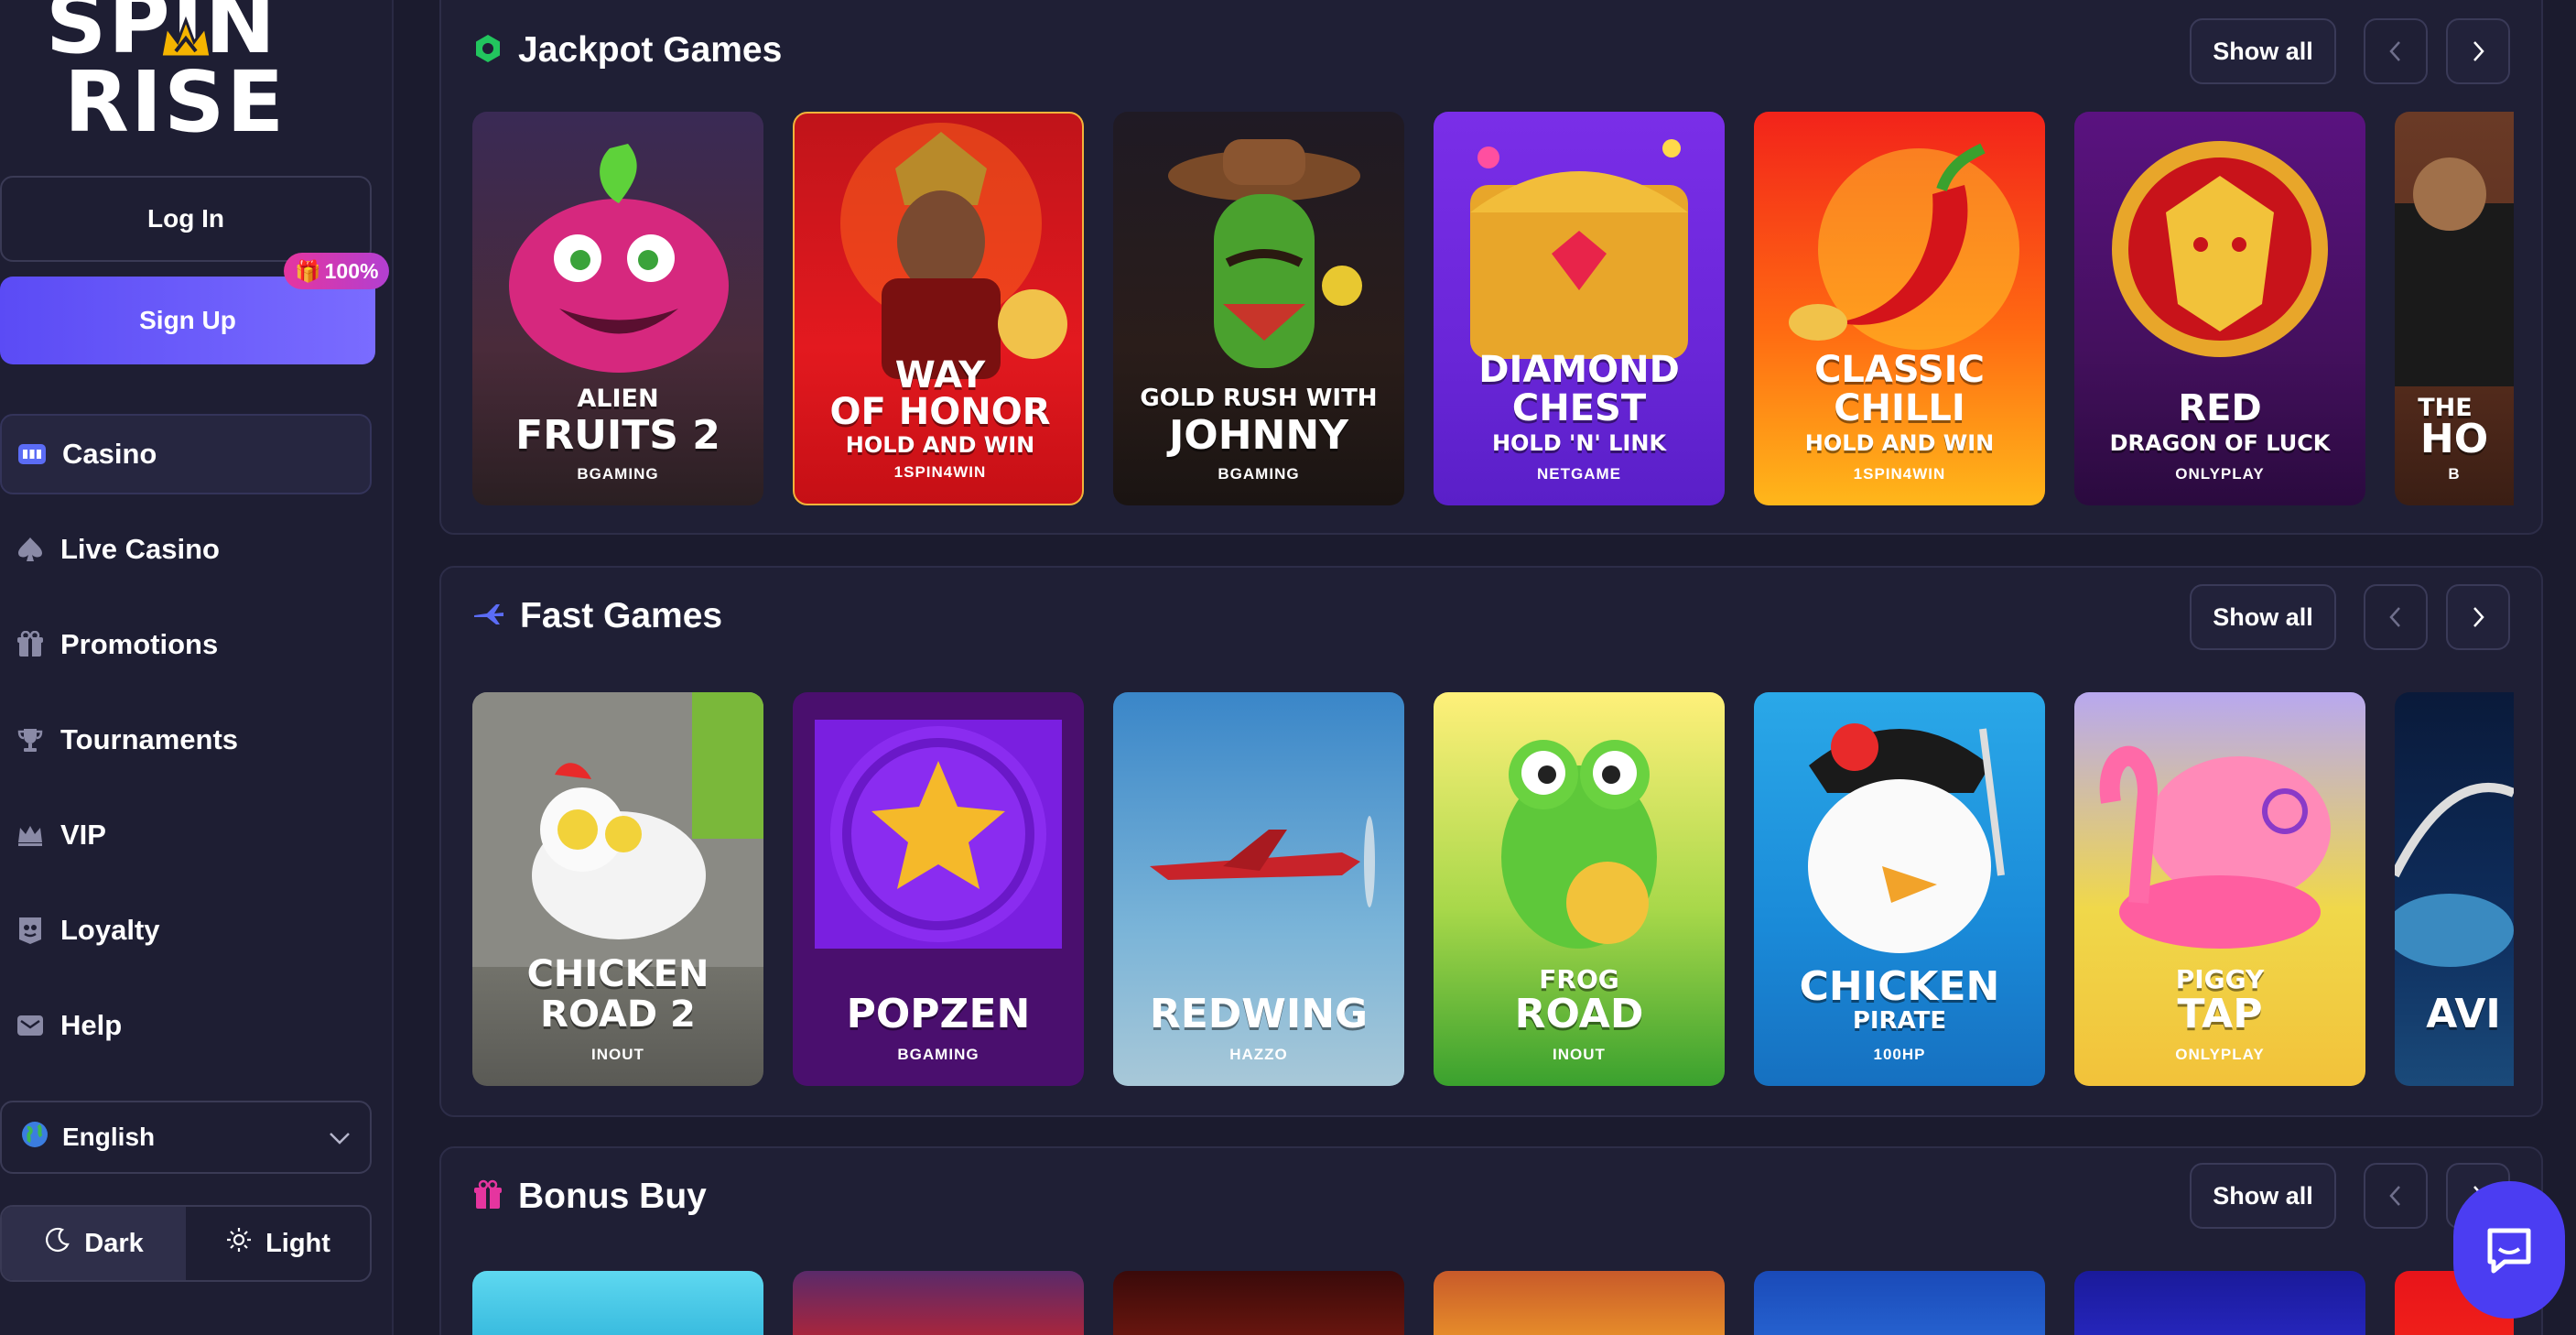 The height and width of the screenshot is (1335, 2576). I want to click on nav-item-vip: VIP, so click(186, 835).